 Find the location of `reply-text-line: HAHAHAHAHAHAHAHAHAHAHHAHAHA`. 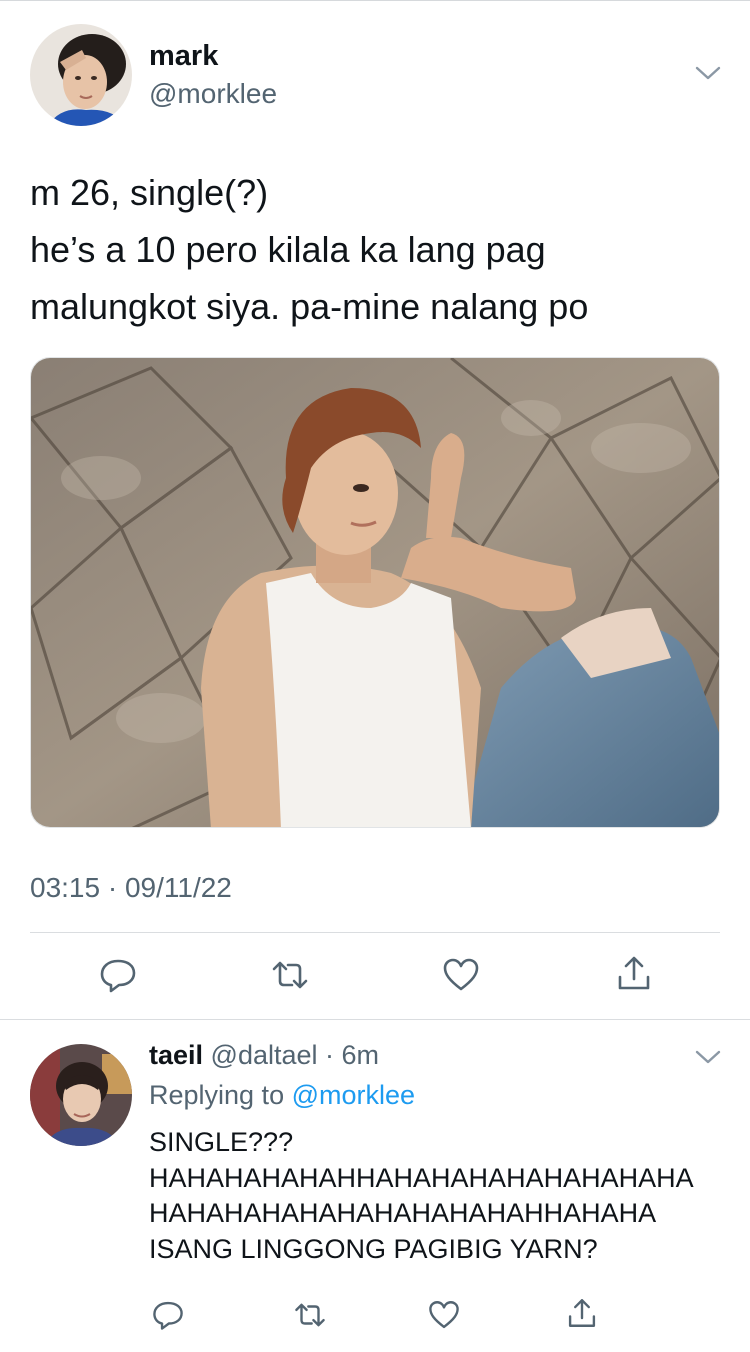

reply-text-line: HAHAHAHAHAHAHAHAHAHAHHAHAHA is located at coordinates (403, 1213).